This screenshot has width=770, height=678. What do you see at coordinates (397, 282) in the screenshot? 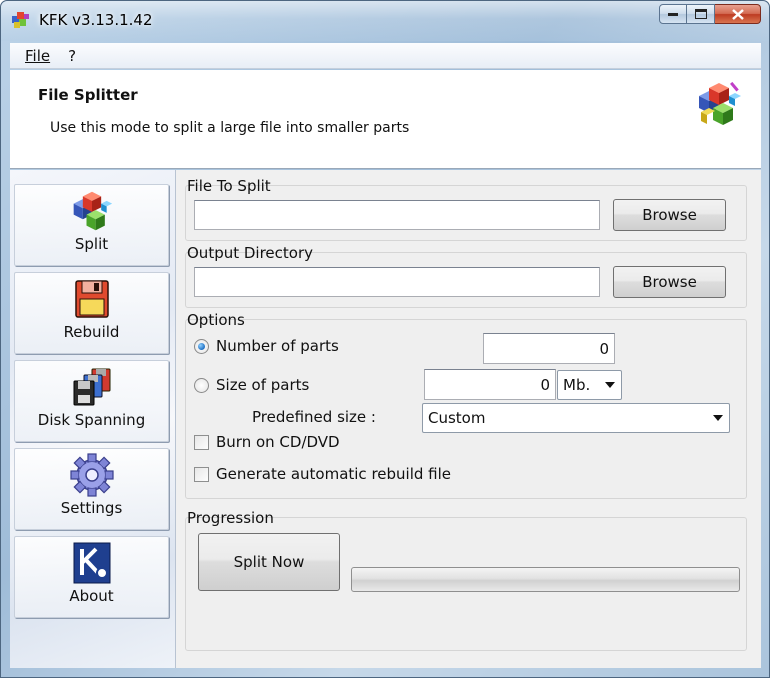
I see `output-directory-input` at bounding box center [397, 282].